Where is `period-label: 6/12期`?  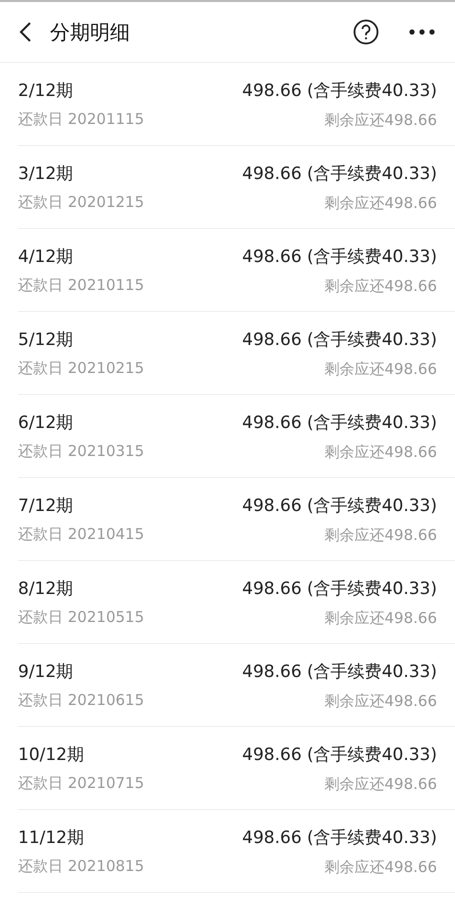
period-label: 6/12期 is located at coordinates (46, 423).